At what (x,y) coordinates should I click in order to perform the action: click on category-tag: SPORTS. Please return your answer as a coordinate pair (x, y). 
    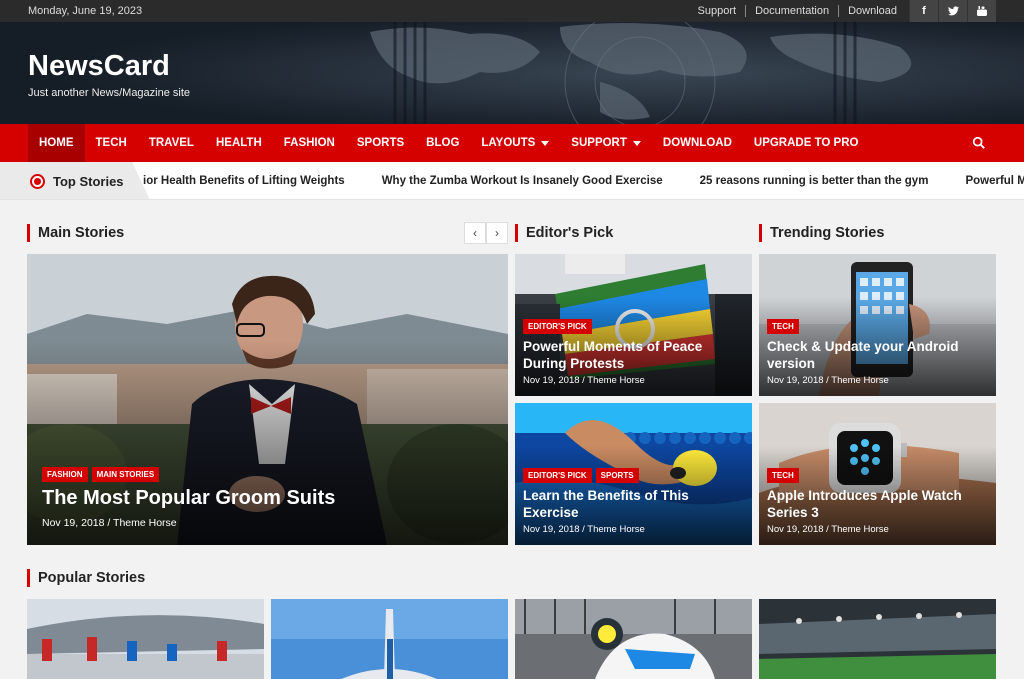
    Looking at the image, I should click on (617, 475).